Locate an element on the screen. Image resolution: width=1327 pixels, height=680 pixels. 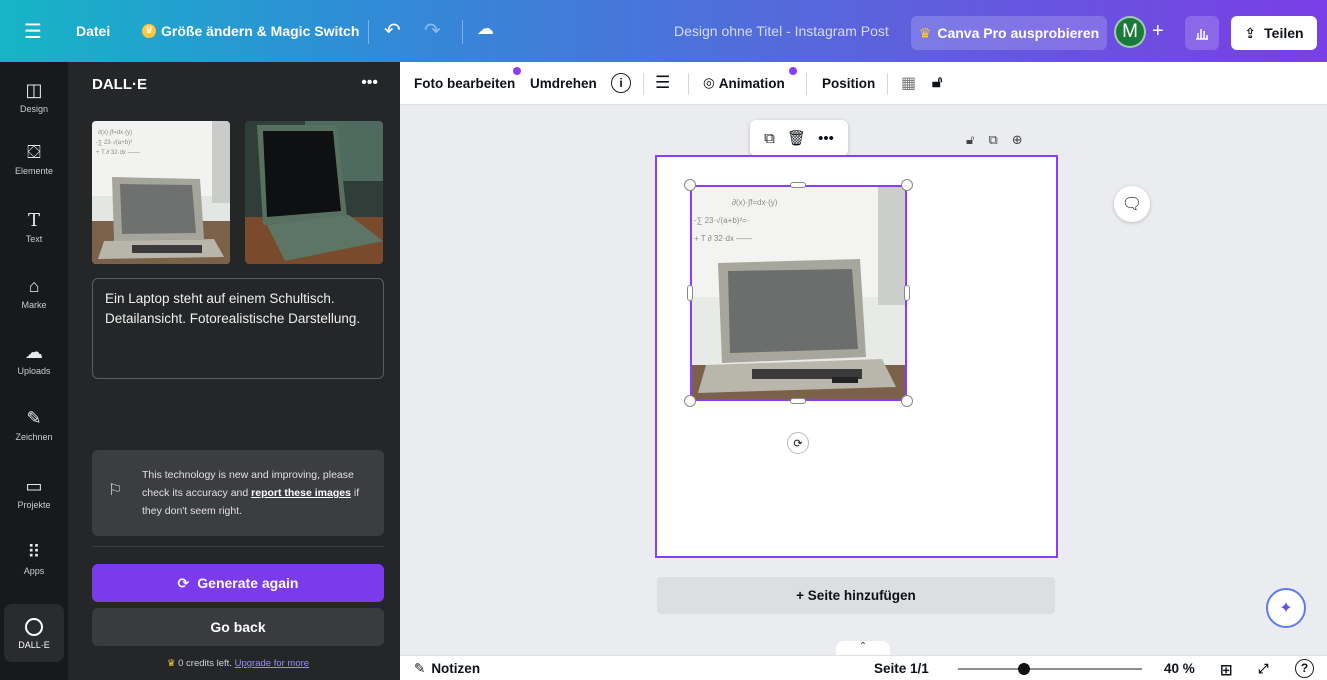
resize-handle-bottom is located at coordinates (798, 401).